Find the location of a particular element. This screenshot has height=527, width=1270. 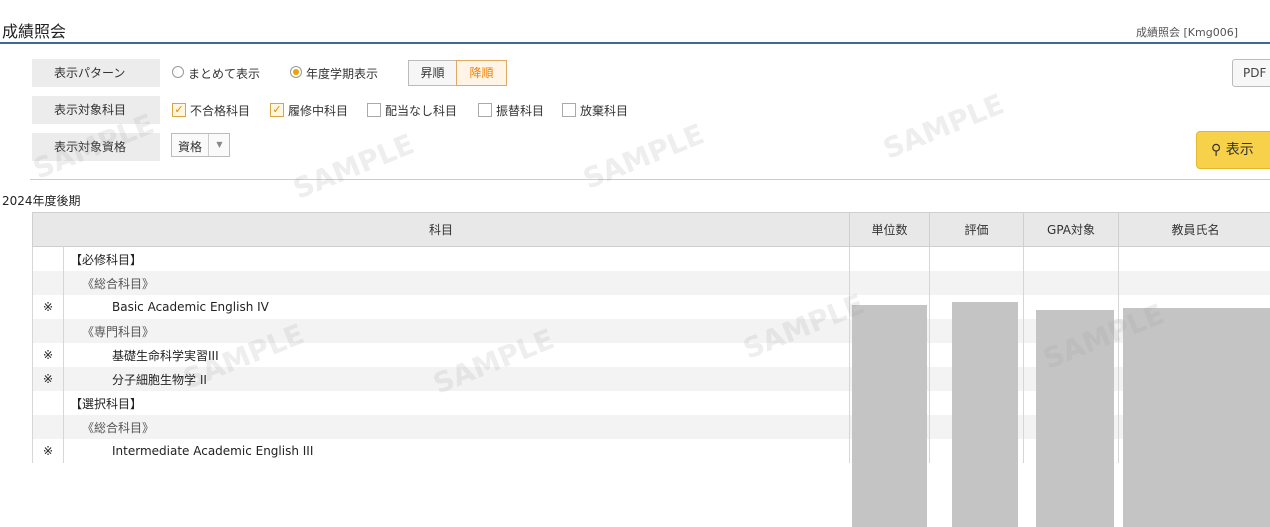

divider is located at coordinates (650, 179).